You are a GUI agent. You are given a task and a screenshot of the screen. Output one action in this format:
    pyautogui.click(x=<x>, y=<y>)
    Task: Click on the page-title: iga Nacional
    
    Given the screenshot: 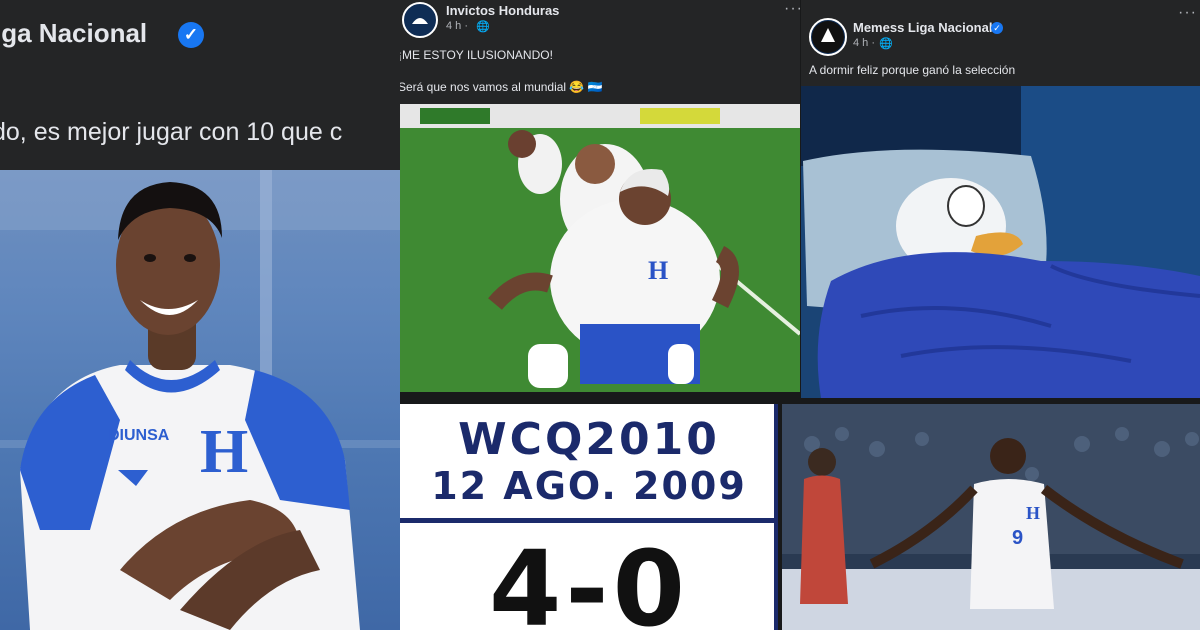 What is the action you would take?
    pyautogui.click(x=73, y=33)
    